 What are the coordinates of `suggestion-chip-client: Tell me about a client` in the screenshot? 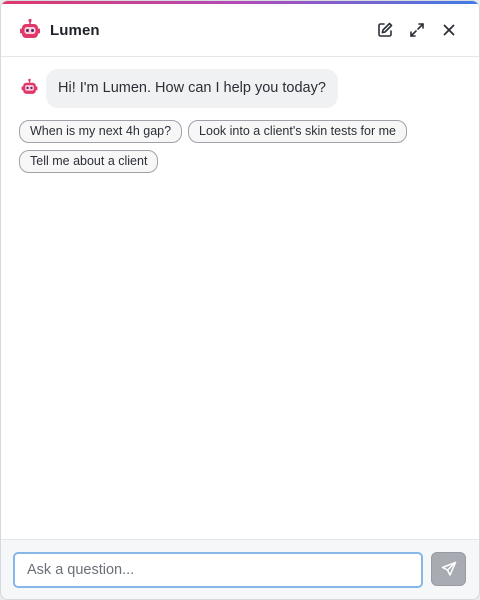 It's located at (89, 161).